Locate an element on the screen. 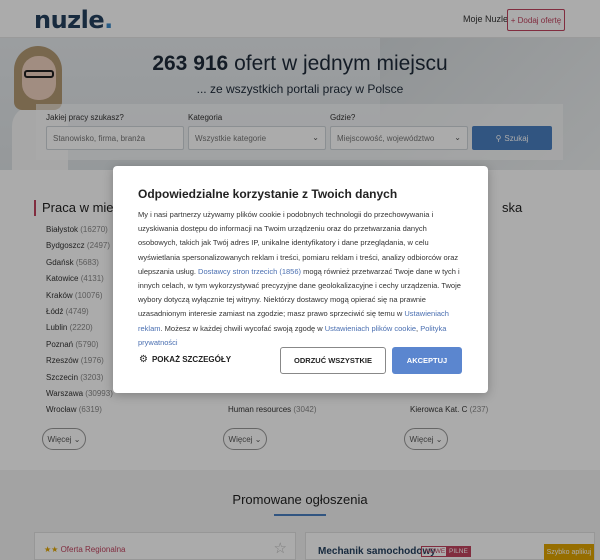 This screenshot has width=600, height=560. reject-all-button: ODRZUĆ WSZYSTKIE is located at coordinates (333, 360).